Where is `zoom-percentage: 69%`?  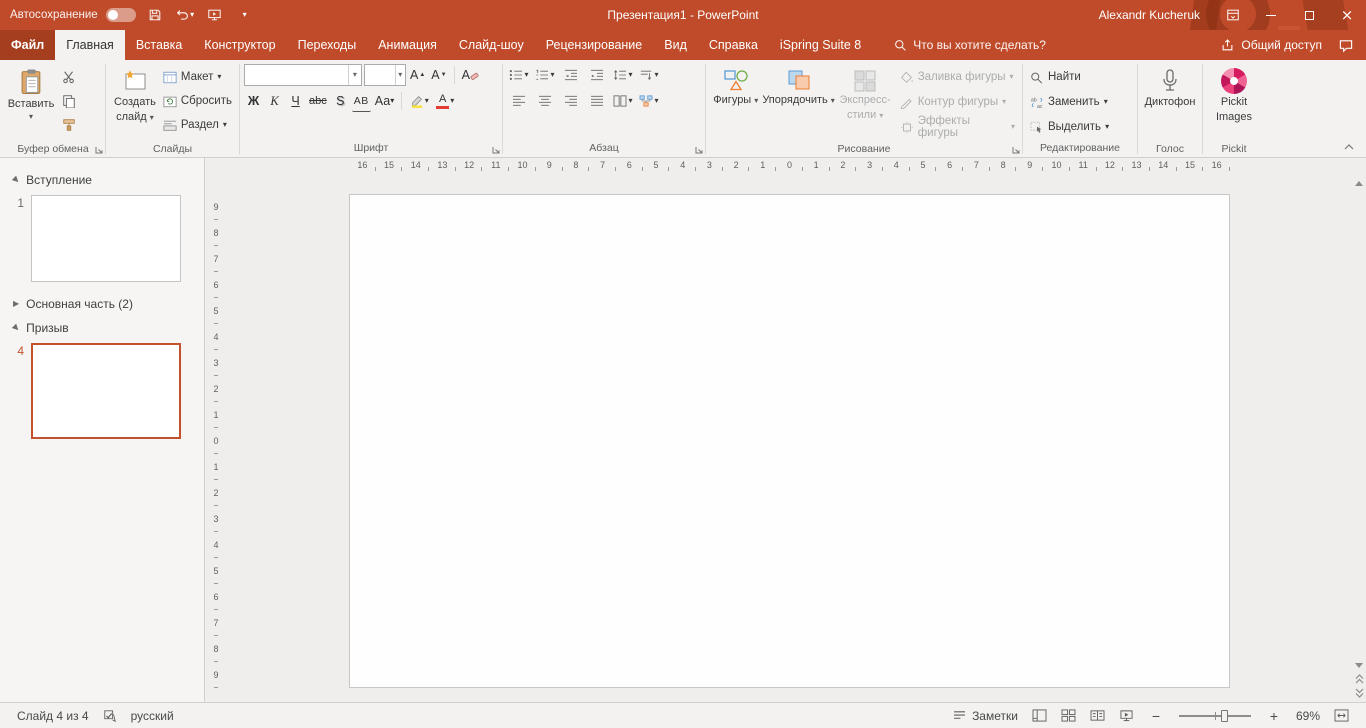 zoom-percentage: 69% is located at coordinates (1308, 715).